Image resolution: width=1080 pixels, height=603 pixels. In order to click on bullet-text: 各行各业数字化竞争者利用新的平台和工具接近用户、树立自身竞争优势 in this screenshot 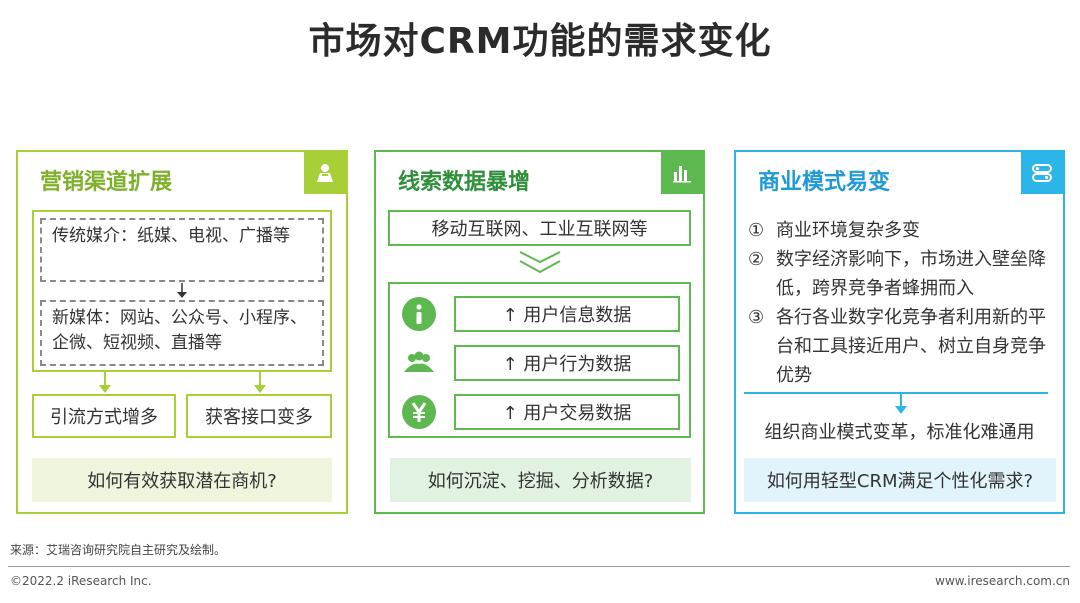, I will do `click(911, 346)`.